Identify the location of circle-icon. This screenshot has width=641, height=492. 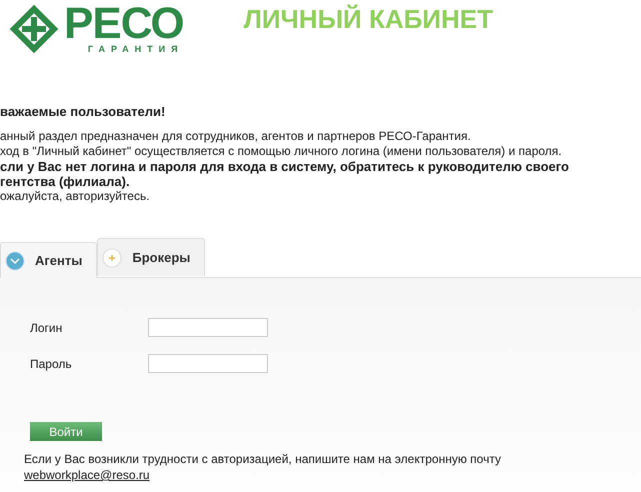
(15, 260).